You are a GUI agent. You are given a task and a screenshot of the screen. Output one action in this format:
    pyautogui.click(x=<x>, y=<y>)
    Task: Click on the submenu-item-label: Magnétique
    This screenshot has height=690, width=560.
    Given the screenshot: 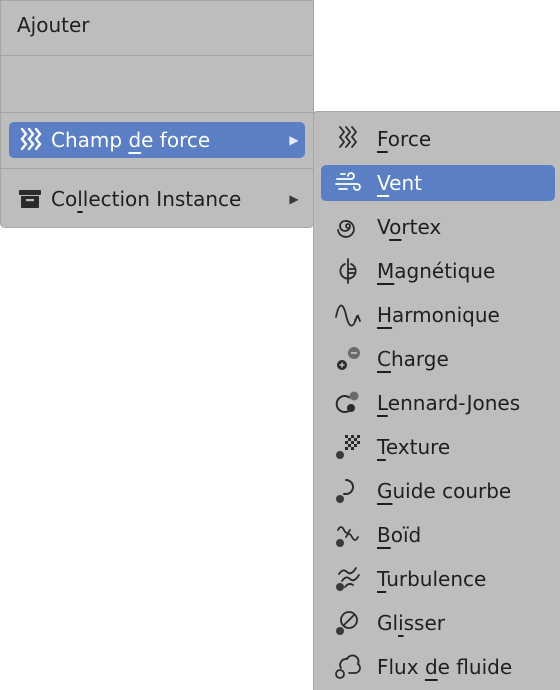 What is the action you would take?
    pyautogui.click(x=436, y=271)
    